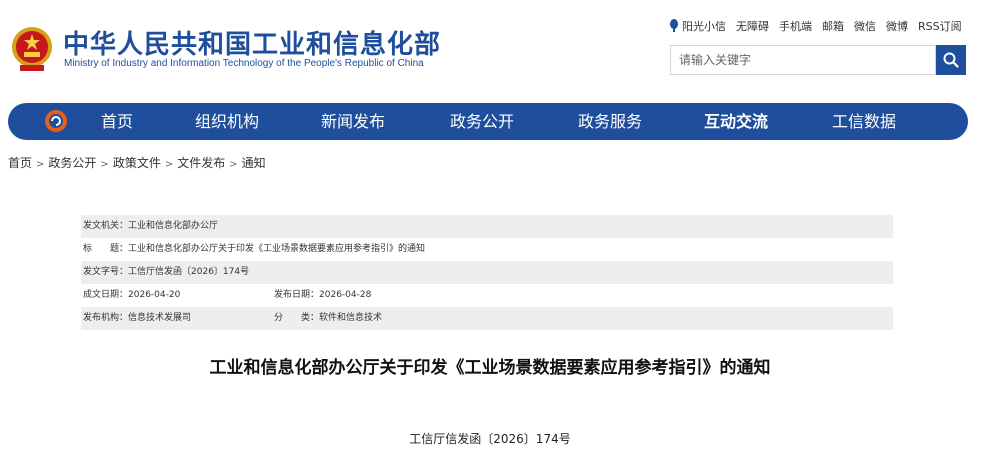 The width and height of the screenshot is (1000, 459). Describe the element at coordinates (351, 318) in the screenshot. I see `category-value: 软件和信息技术` at that location.